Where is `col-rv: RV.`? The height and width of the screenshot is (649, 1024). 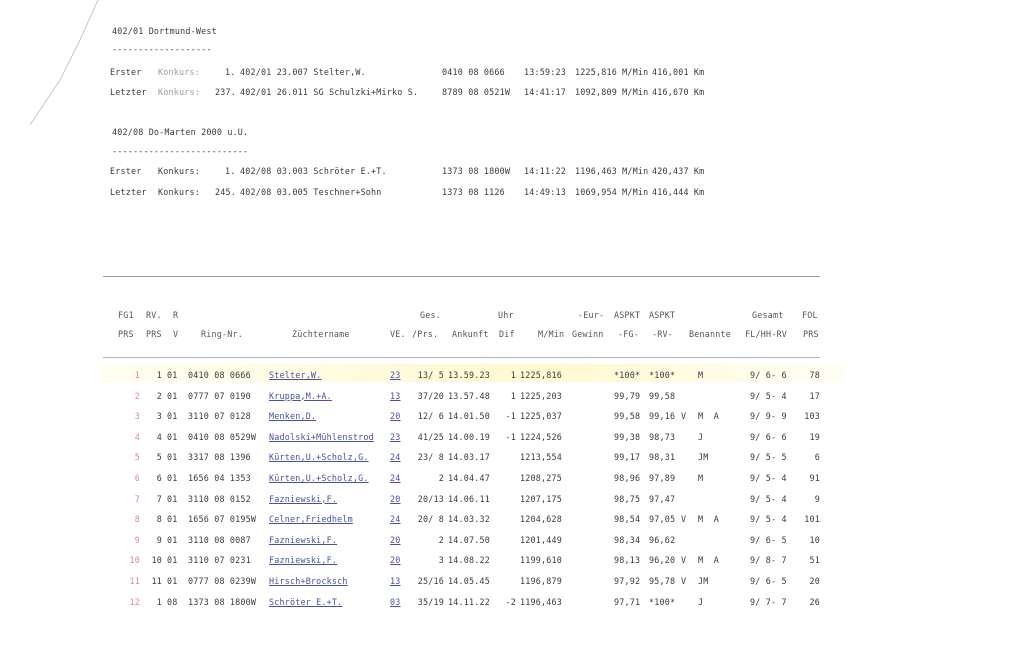
col-rv: RV. is located at coordinates (154, 315).